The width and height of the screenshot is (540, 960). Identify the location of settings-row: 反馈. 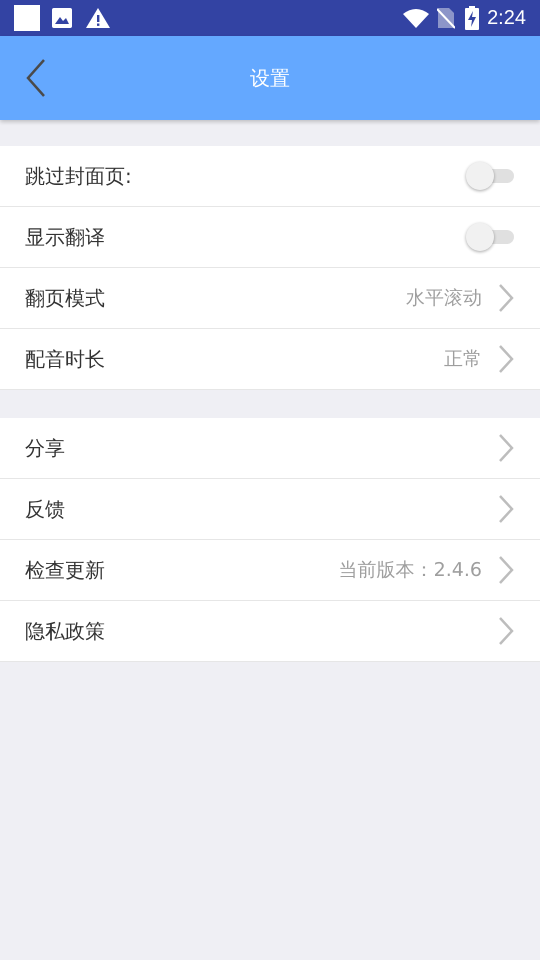
(270, 509).